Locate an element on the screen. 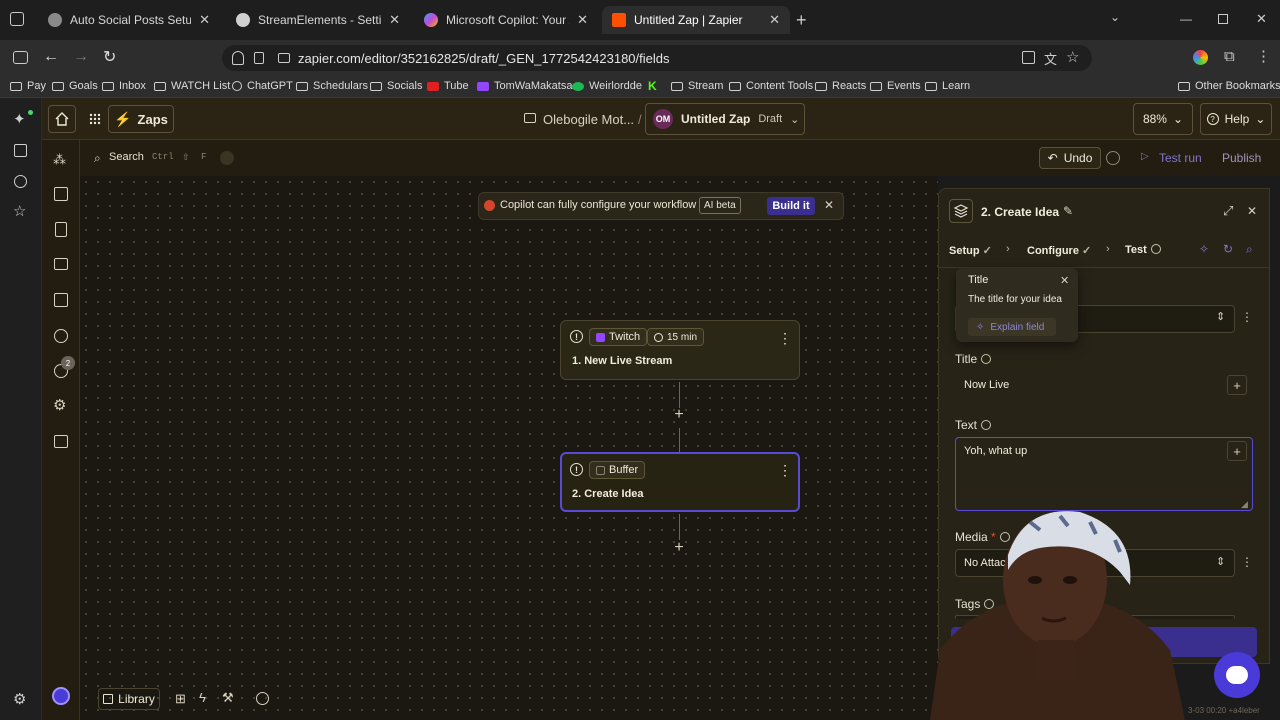  sidebar-toggle-icon is located at coordinates (20, 57).